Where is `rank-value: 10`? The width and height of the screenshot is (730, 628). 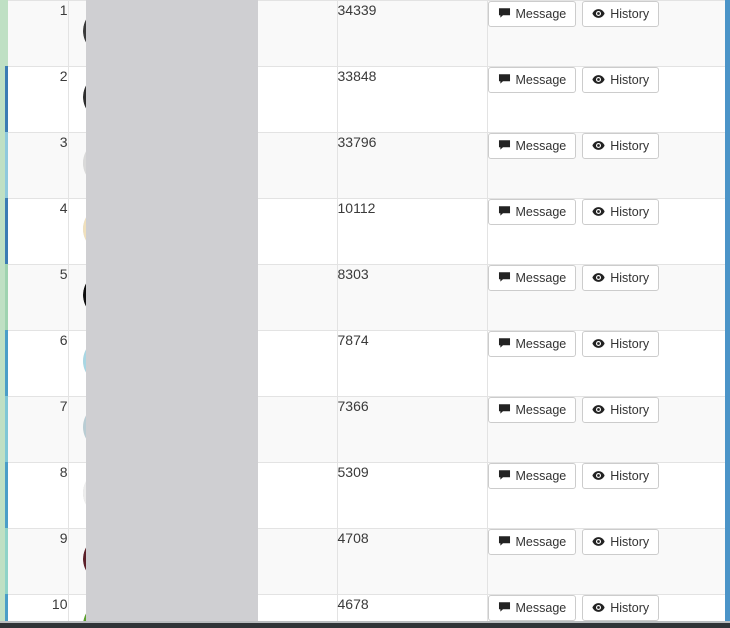
rank-value: 10 is located at coordinates (59, 604).